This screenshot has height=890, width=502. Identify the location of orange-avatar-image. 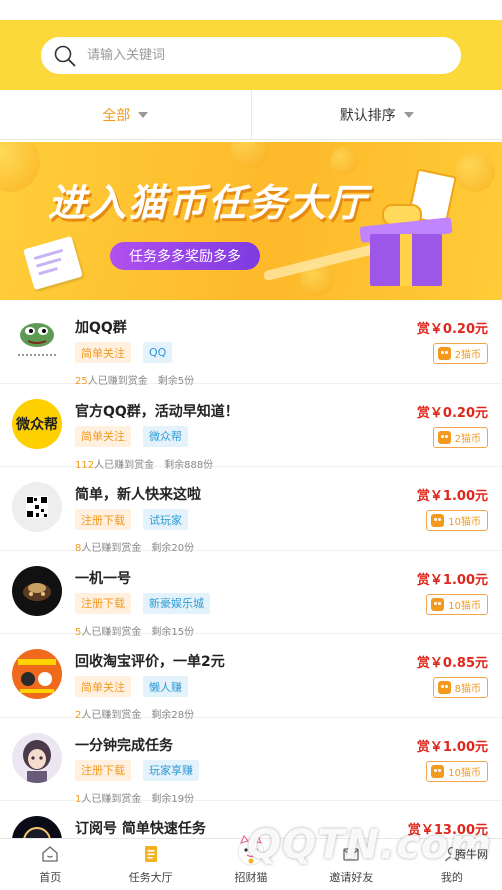
(37, 674).